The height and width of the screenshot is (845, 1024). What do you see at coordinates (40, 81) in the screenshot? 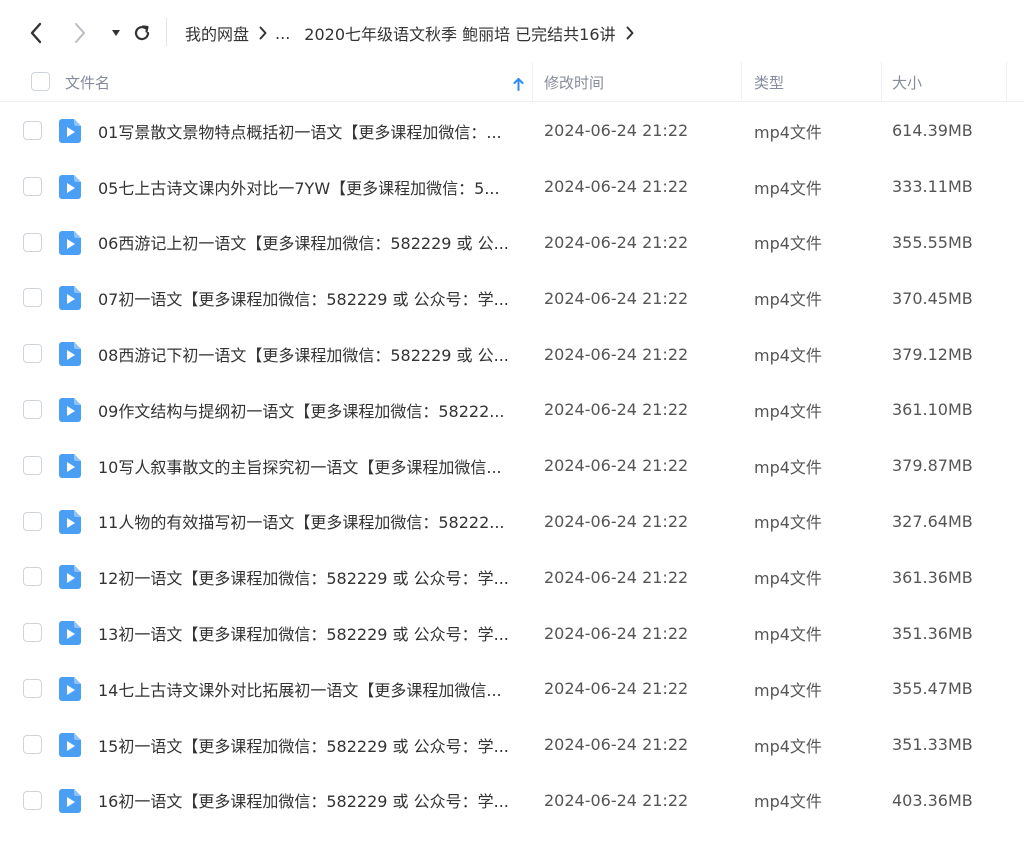
I see `select-all-checkbox` at bounding box center [40, 81].